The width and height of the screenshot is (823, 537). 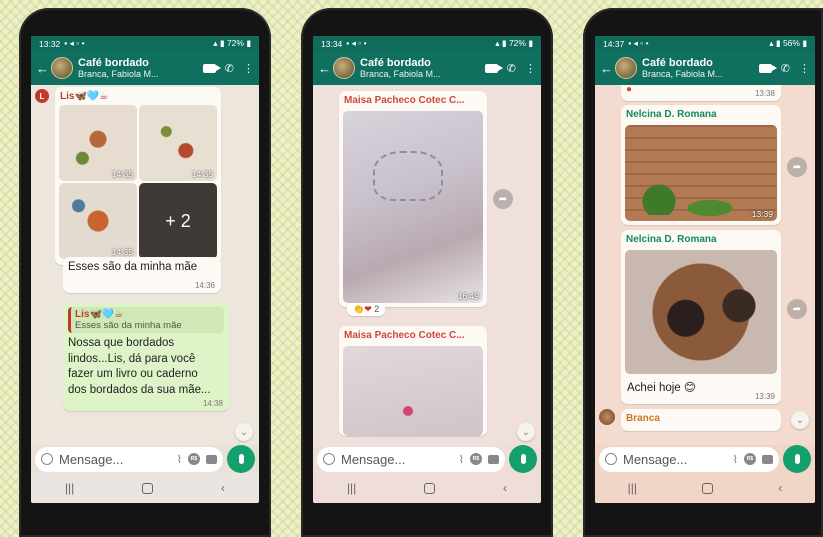 I want to click on more-images-count: + 2, so click(x=178, y=220).